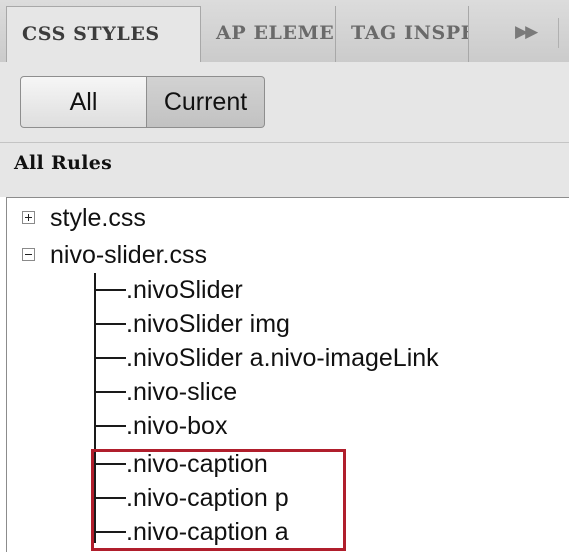  I want to click on all-mode-button: All, so click(83, 102).